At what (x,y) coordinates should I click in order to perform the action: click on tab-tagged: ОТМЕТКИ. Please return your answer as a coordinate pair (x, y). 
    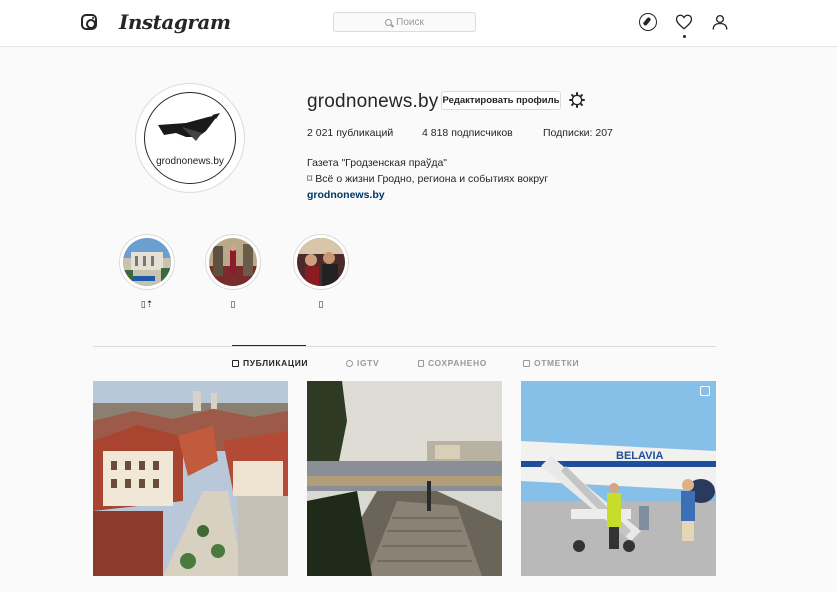
    Looking at the image, I should click on (551, 363).